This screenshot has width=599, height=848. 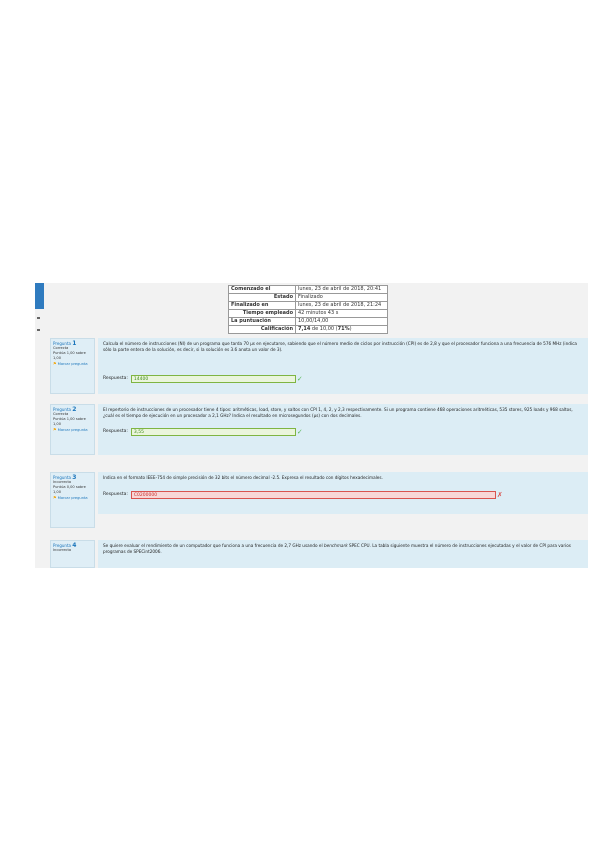 I want to click on summary-row: Calificación 7,14 de 10,00 (71%), so click(x=308, y=329).